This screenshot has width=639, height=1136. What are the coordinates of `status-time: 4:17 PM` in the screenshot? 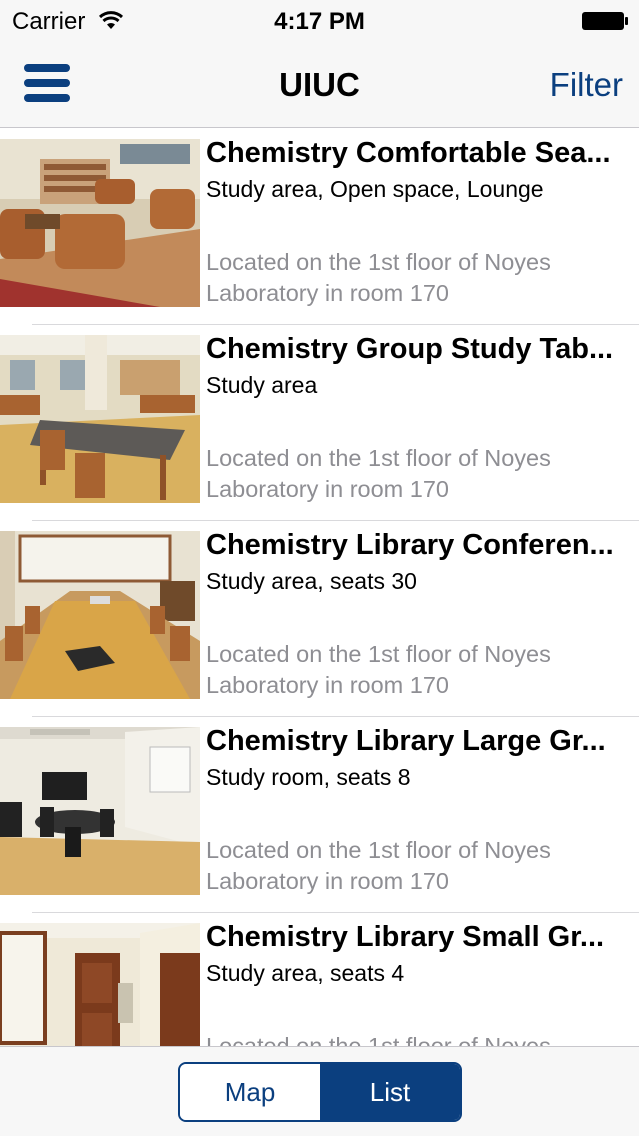 It's located at (319, 21).